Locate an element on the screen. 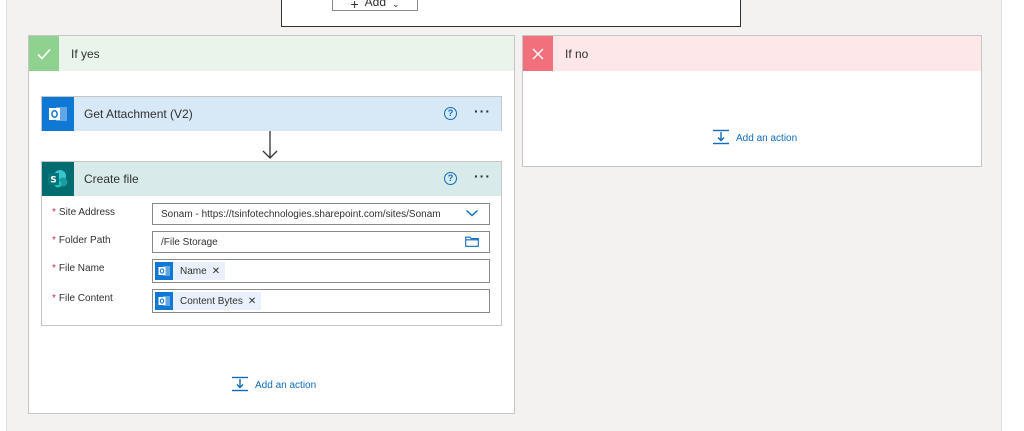 This screenshot has height=431, width=1024. action-create-file-header: S Create file ? ··· is located at coordinates (271, 179).